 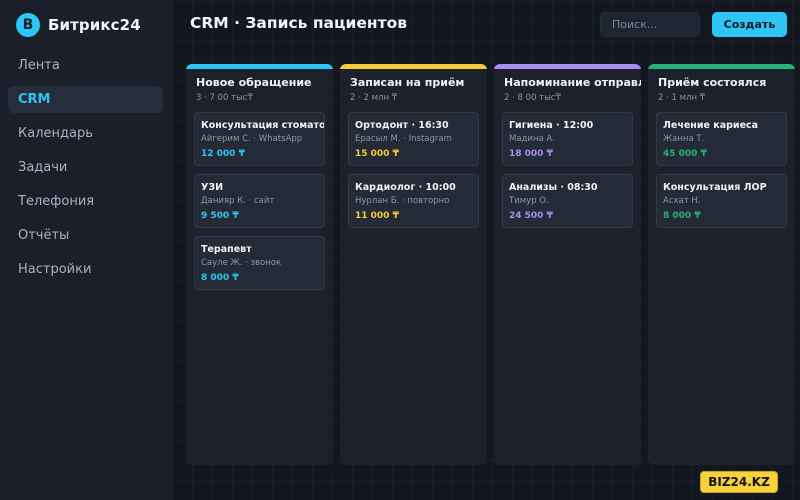 What do you see at coordinates (85, 235) in the screenshot?
I see `sidebar-item-reports: Отчёты` at bounding box center [85, 235].